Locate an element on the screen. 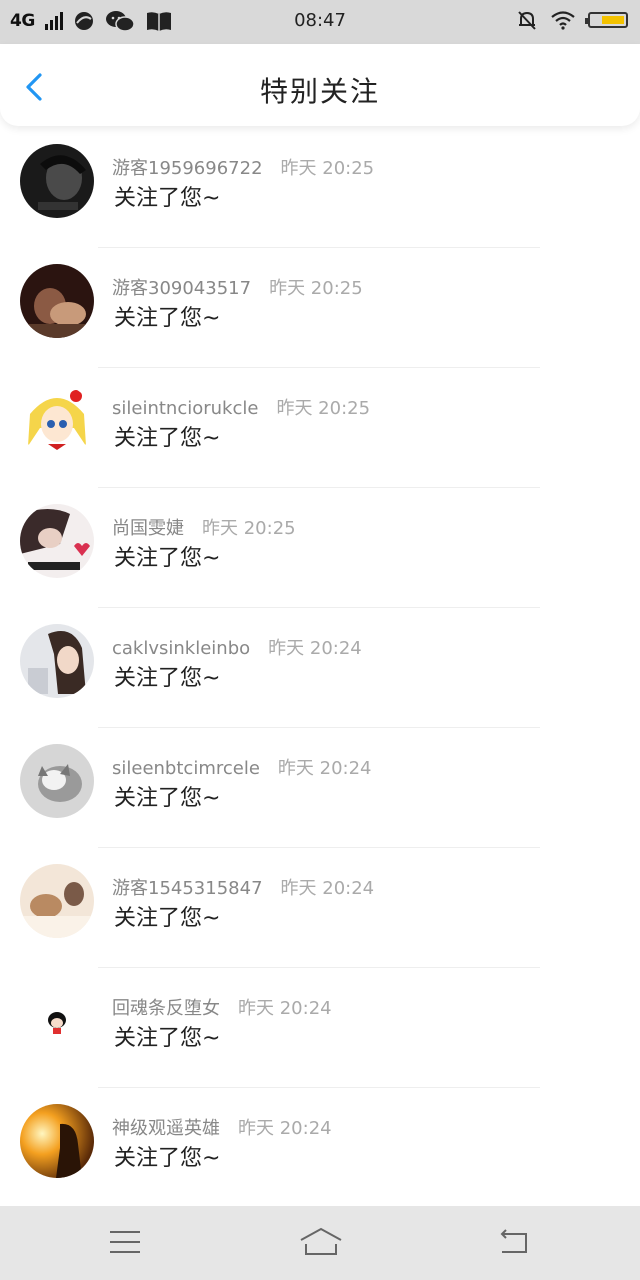  battery-icon is located at coordinates (606, 20).